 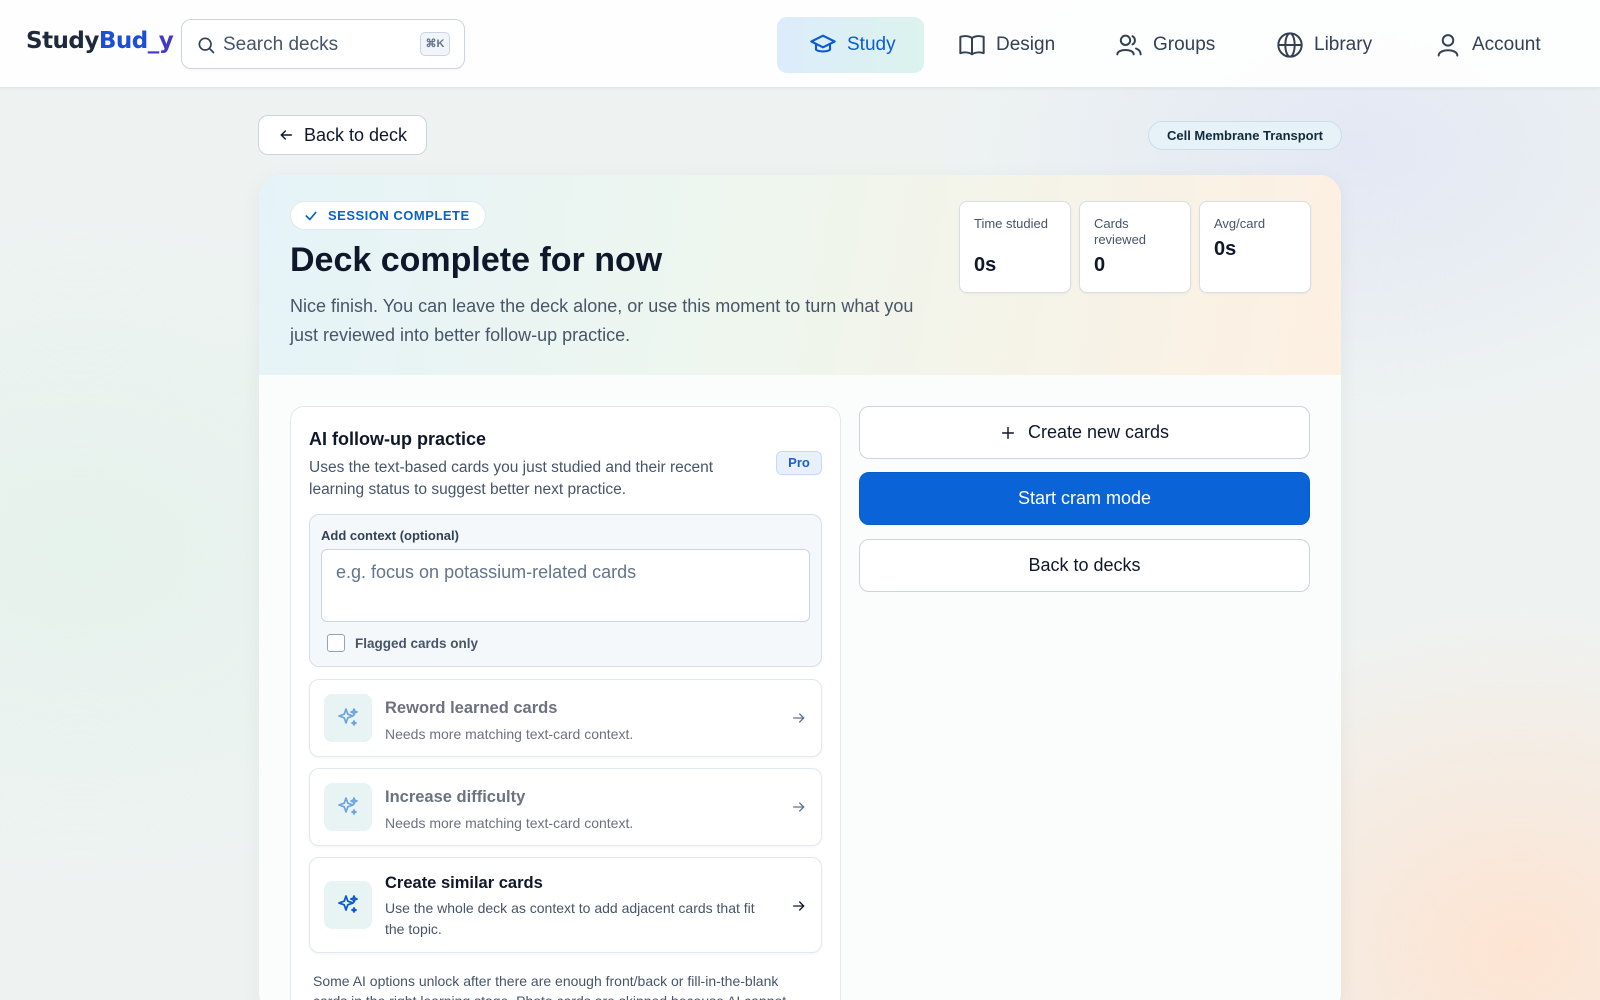 What do you see at coordinates (417, 643) in the screenshot?
I see `flagged-only-label: Flagged cards only` at bounding box center [417, 643].